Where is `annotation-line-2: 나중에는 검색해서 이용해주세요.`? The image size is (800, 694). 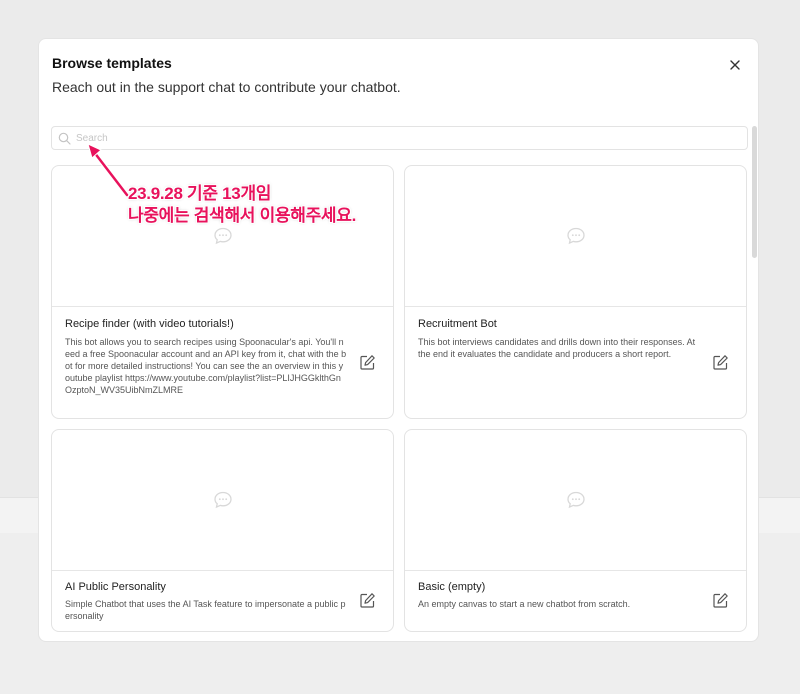
annotation-line-2: 나중에는 검색해서 이용해주세요. is located at coordinates (242, 215).